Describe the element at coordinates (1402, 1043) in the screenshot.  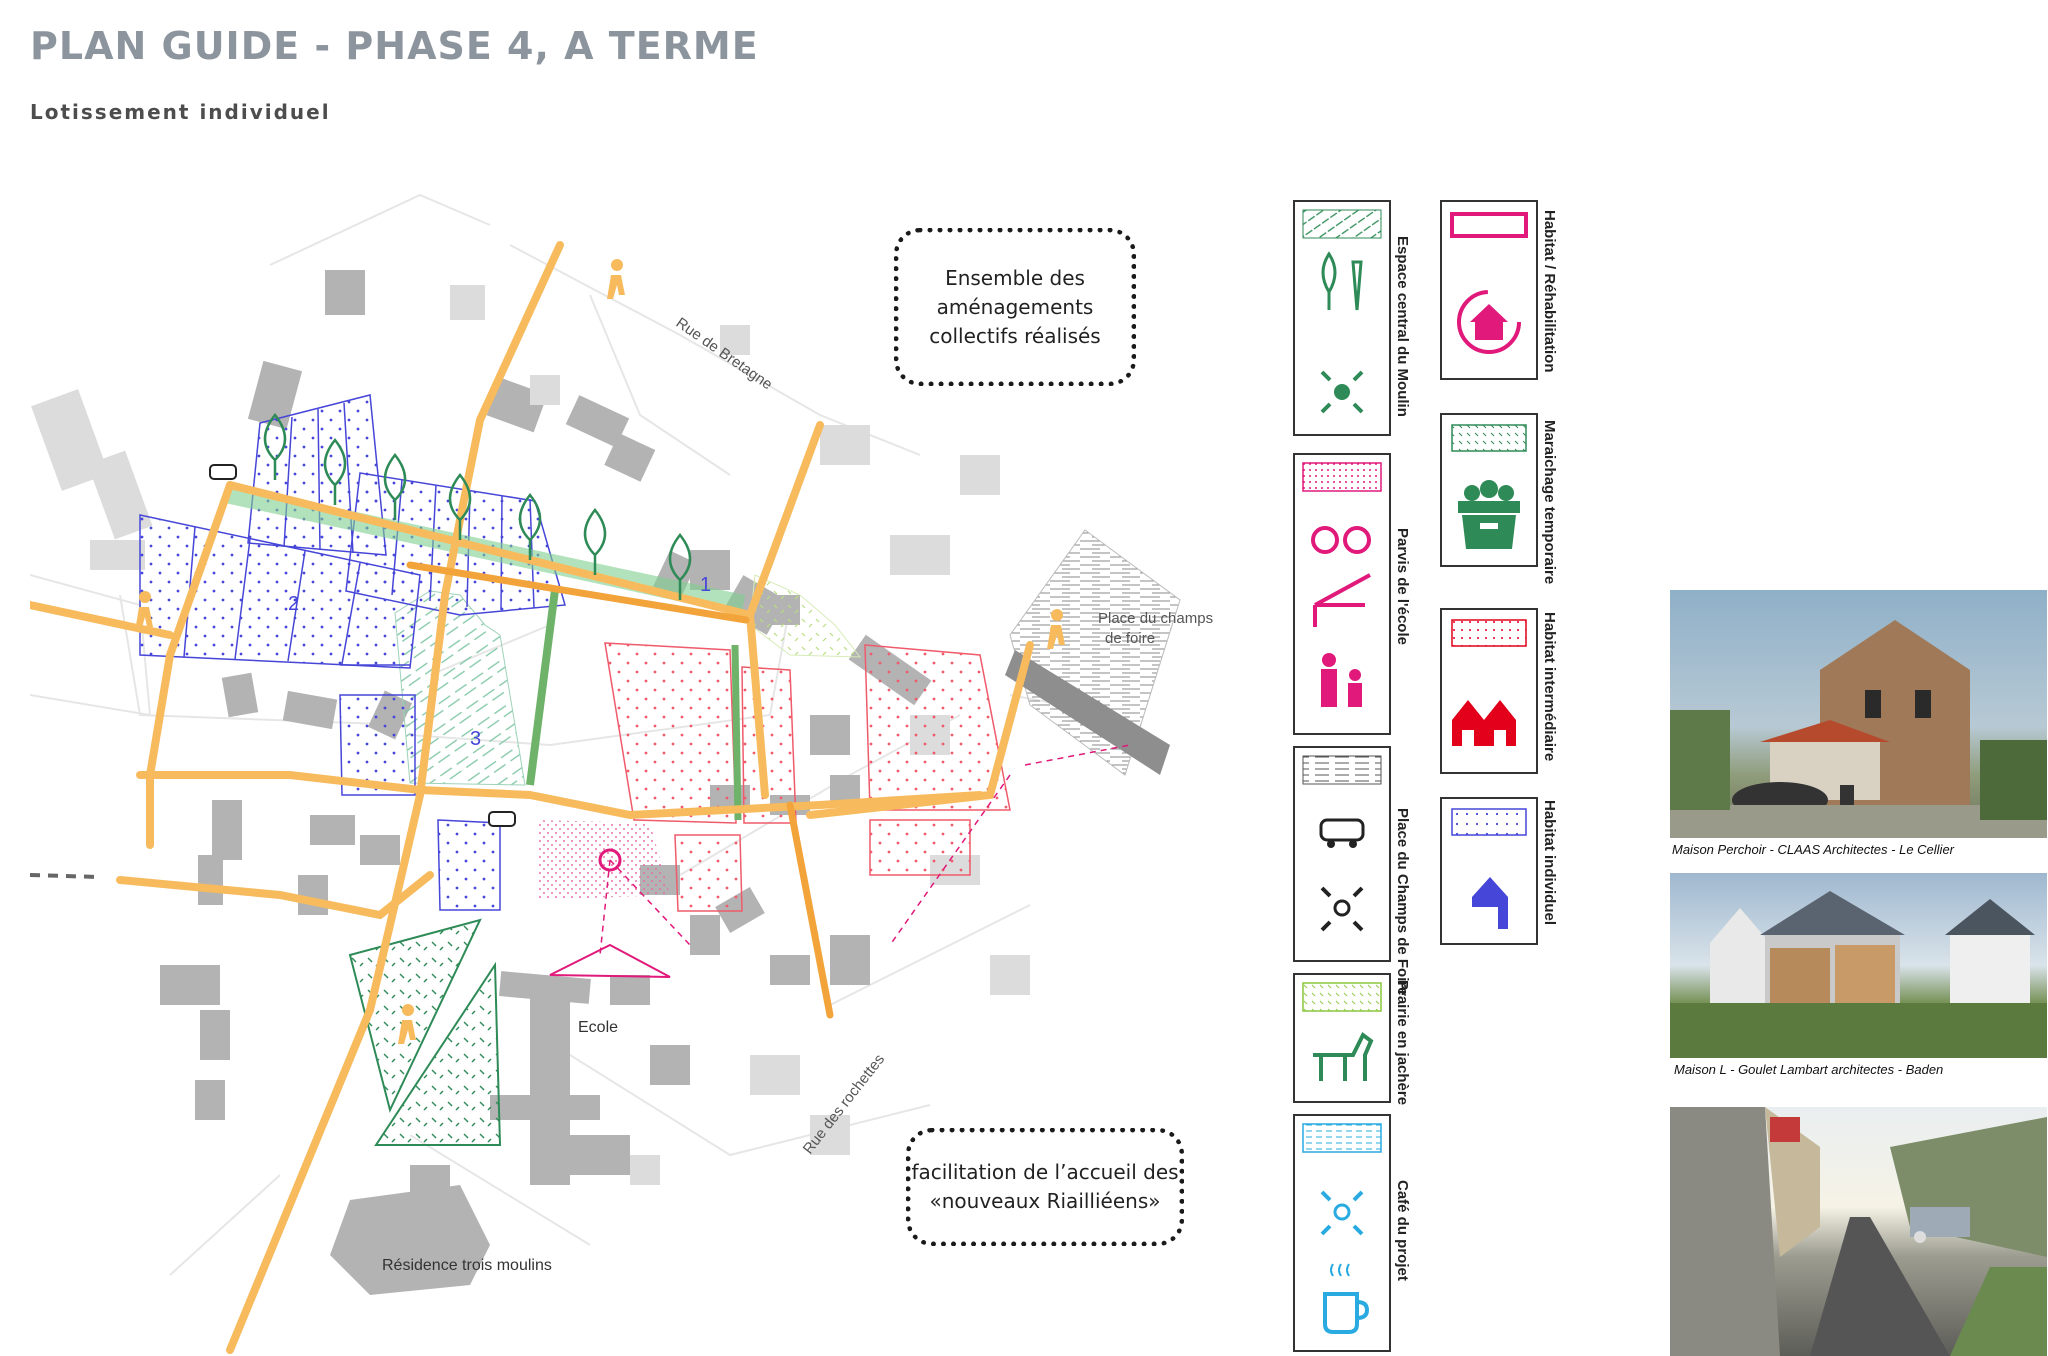
I see `legend-label-prairie: Prairie en jachère` at that location.